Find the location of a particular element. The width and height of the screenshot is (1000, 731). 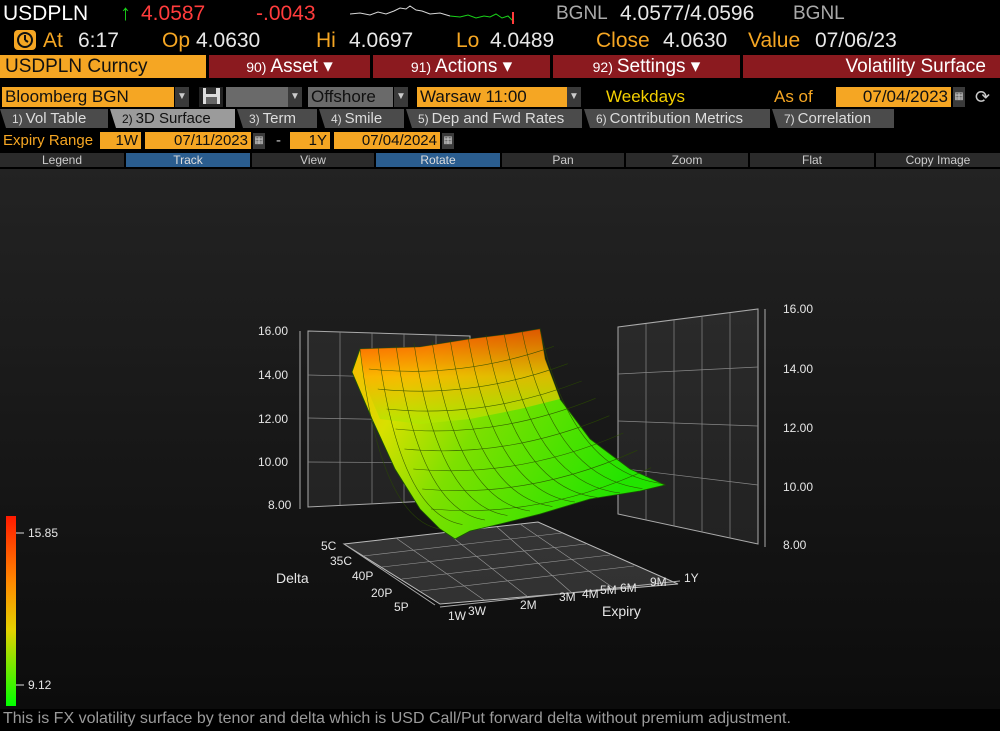

price-change: -.0043 is located at coordinates (286, 13).